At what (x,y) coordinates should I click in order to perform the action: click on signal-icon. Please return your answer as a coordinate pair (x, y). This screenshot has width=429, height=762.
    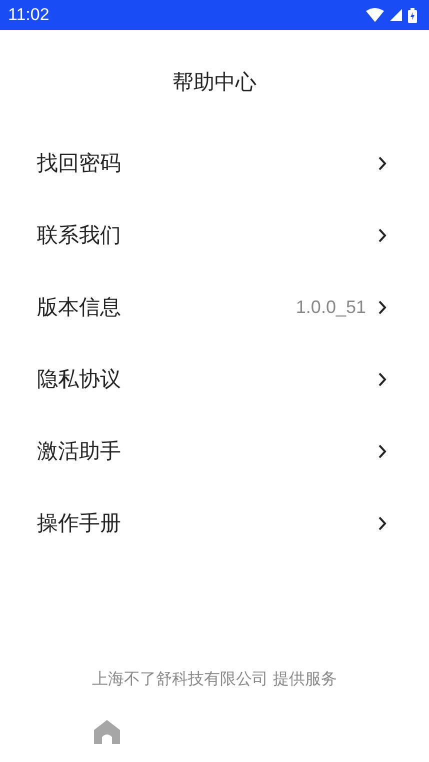
    Looking at the image, I should click on (396, 15).